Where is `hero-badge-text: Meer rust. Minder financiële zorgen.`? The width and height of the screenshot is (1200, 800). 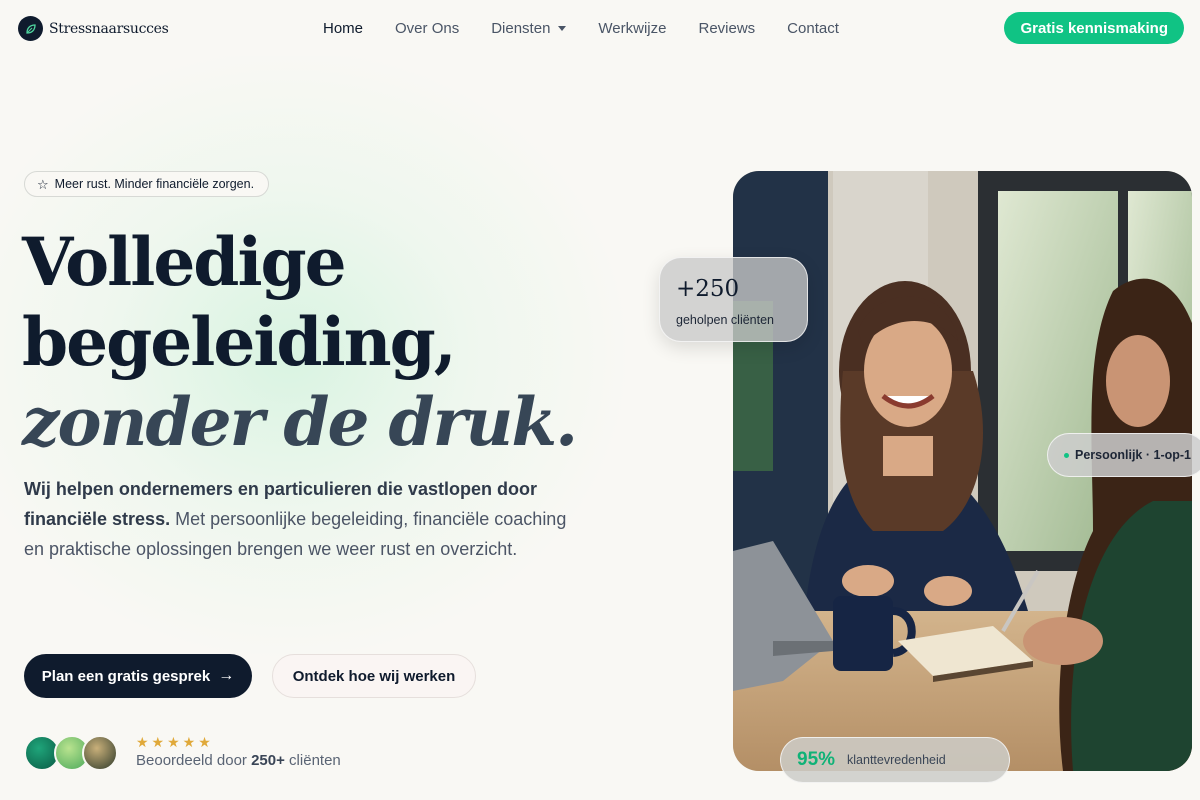 hero-badge-text: Meer rust. Minder financiële zorgen. is located at coordinates (154, 184).